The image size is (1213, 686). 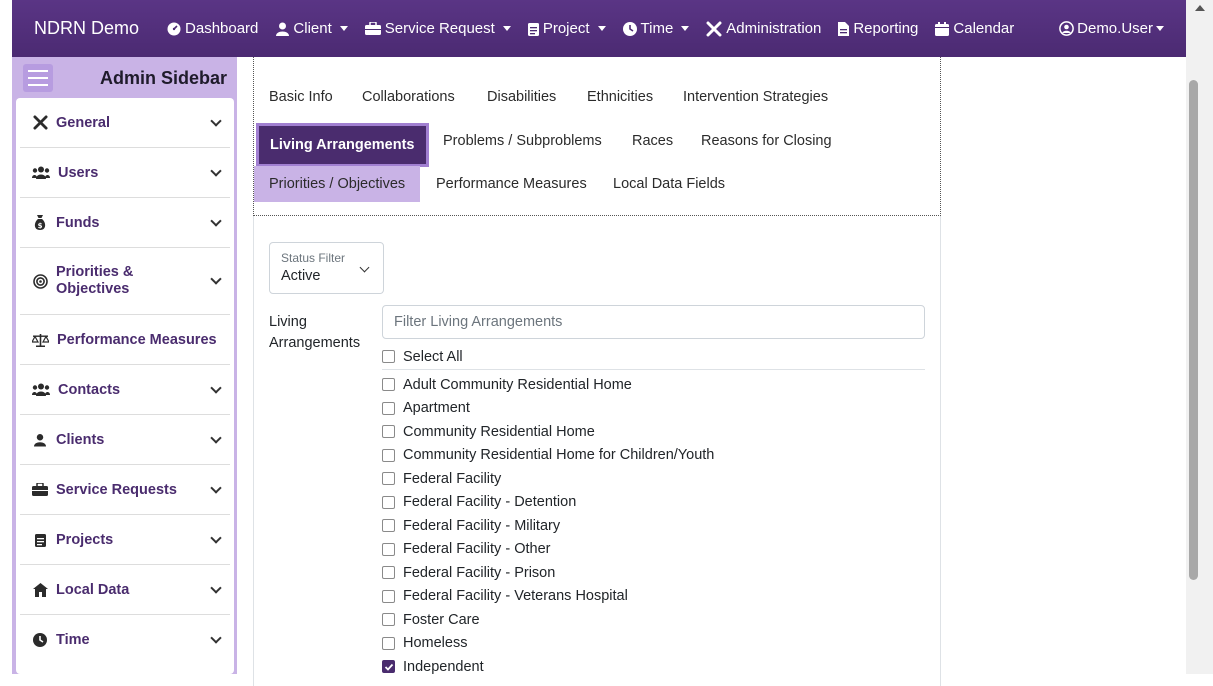 What do you see at coordinates (1199, 337) in the screenshot?
I see `page-scrollbar` at bounding box center [1199, 337].